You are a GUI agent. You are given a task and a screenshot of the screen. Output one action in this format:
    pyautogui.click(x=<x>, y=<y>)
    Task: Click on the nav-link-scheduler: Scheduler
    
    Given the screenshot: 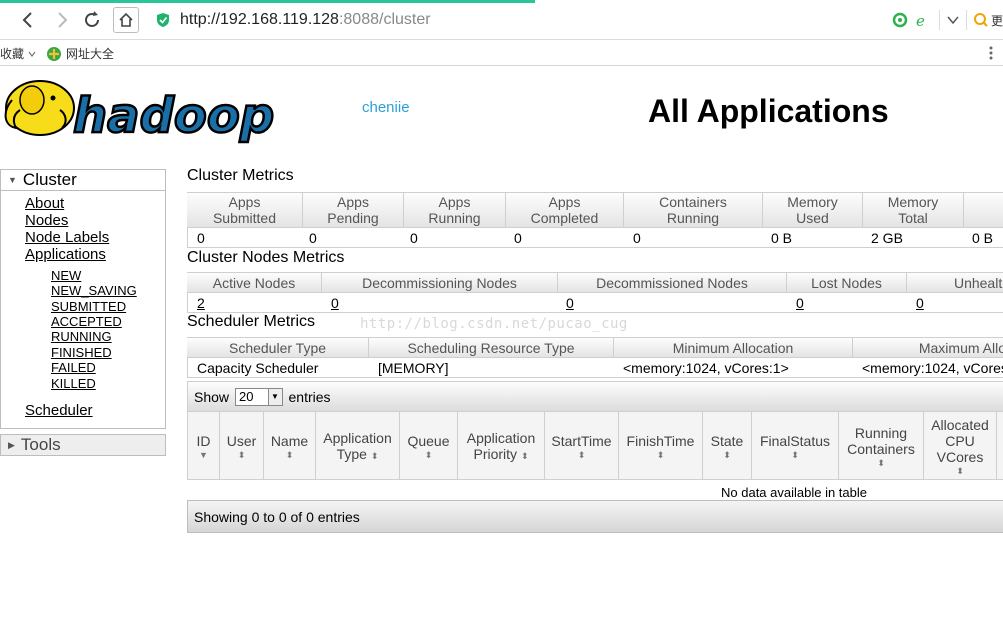 What is the action you would take?
    pyautogui.click(x=59, y=410)
    